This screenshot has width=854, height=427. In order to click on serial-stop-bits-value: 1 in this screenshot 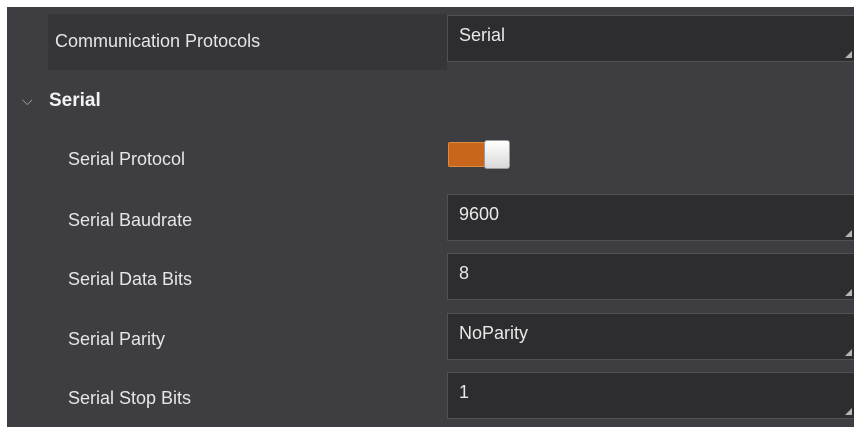, I will do `click(464, 392)`.